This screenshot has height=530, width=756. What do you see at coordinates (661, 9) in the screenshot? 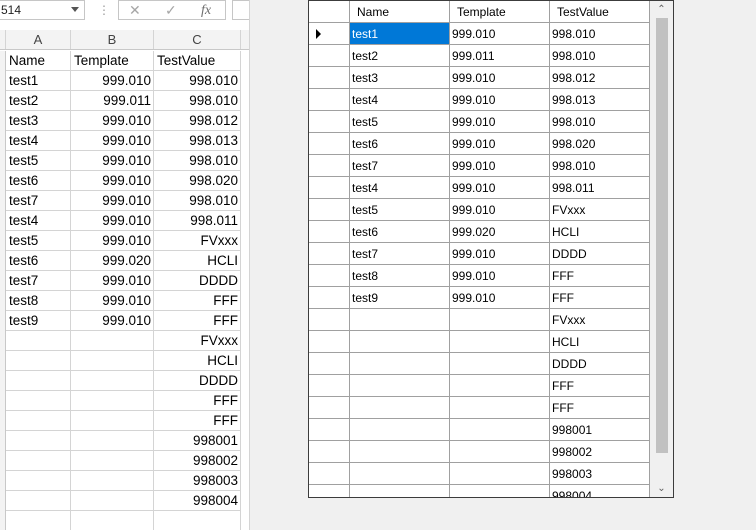
I see `scroll-up-icon: ⌃` at bounding box center [661, 9].